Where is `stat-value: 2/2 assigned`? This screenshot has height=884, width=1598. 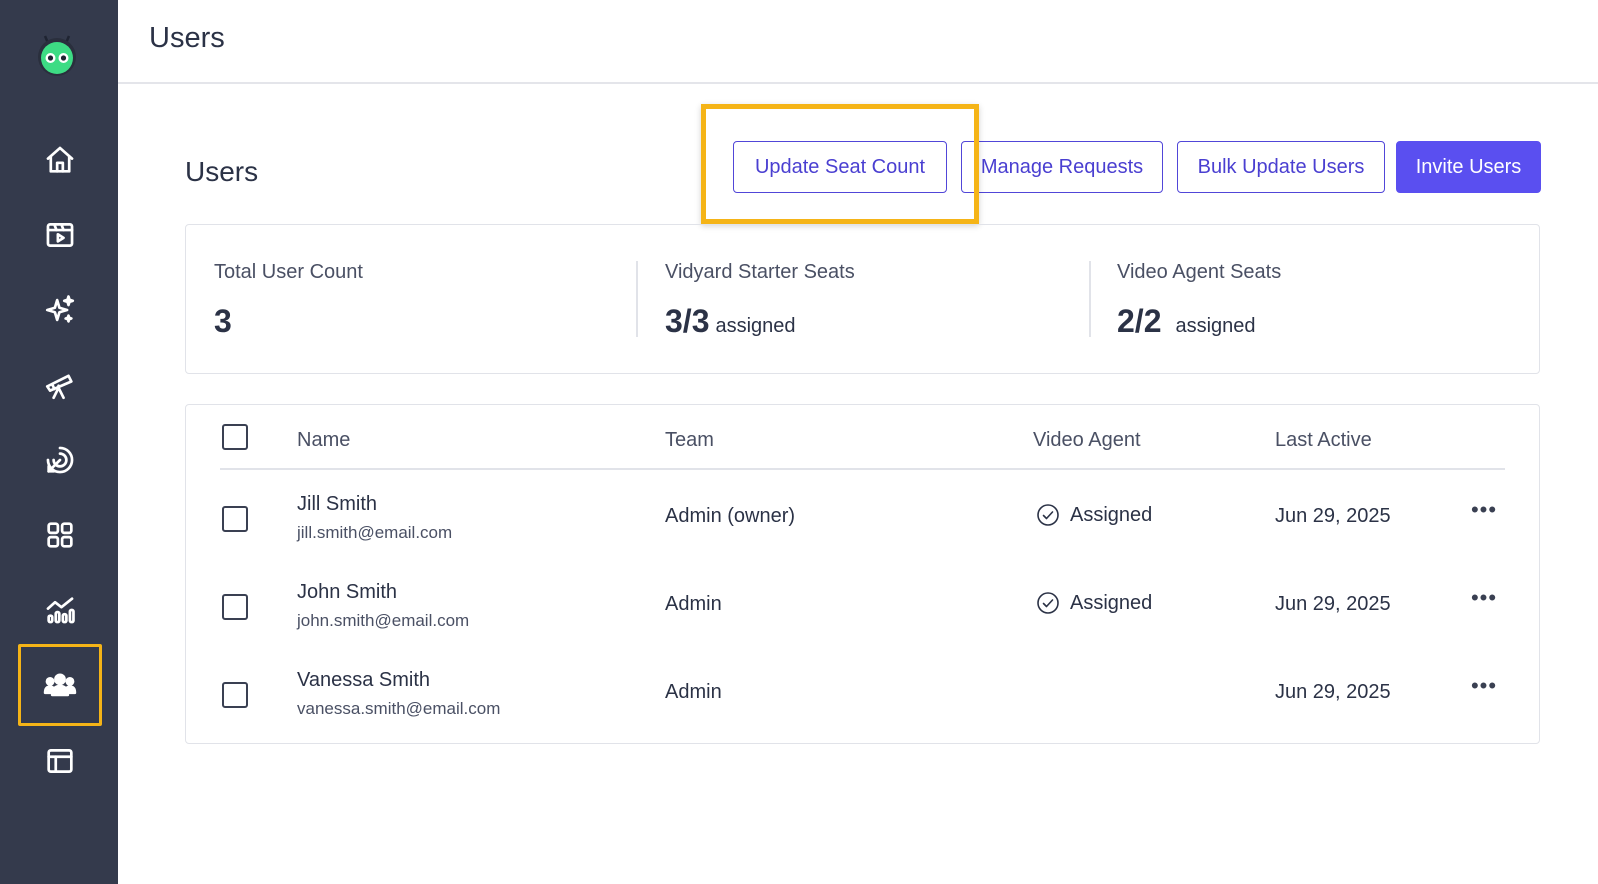 stat-value: 2/2 assigned is located at coordinates (1186, 321).